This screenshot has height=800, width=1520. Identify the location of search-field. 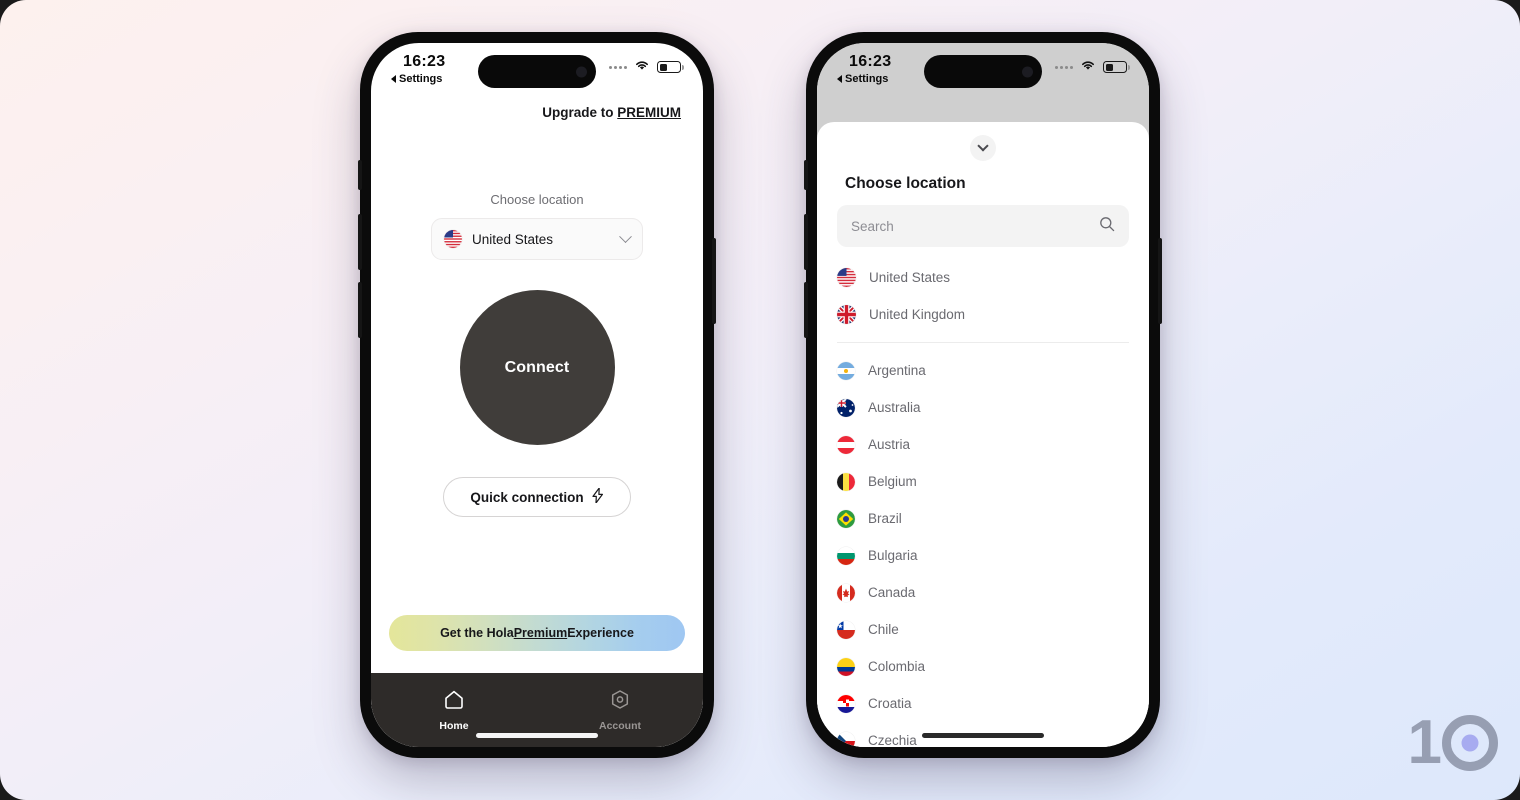
(983, 226).